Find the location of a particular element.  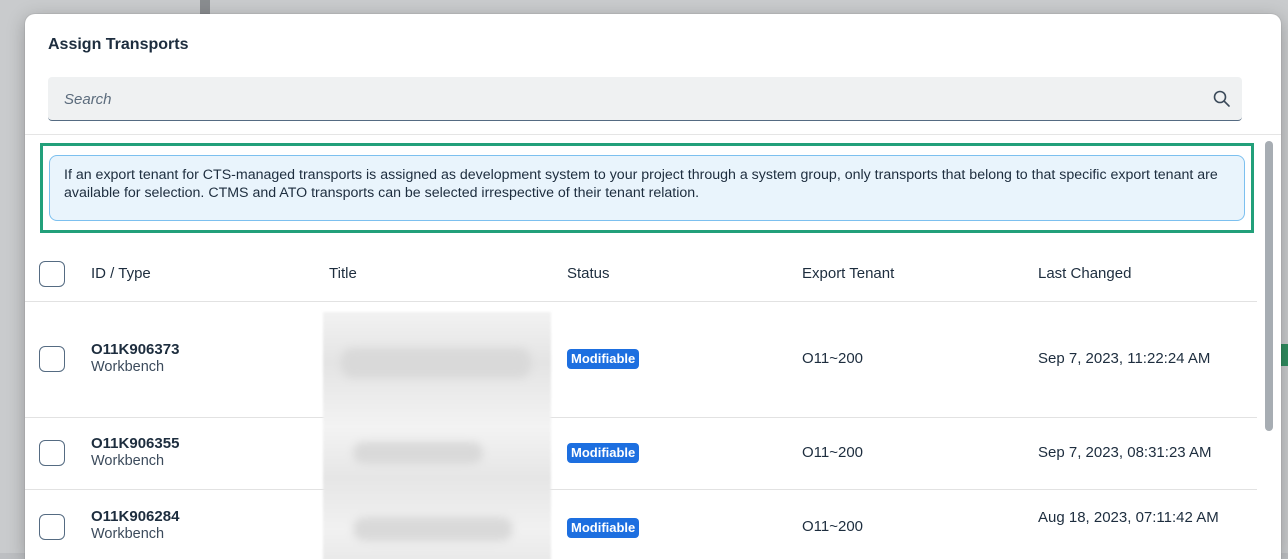

dialog-title: Assign Transports is located at coordinates (118, 44).